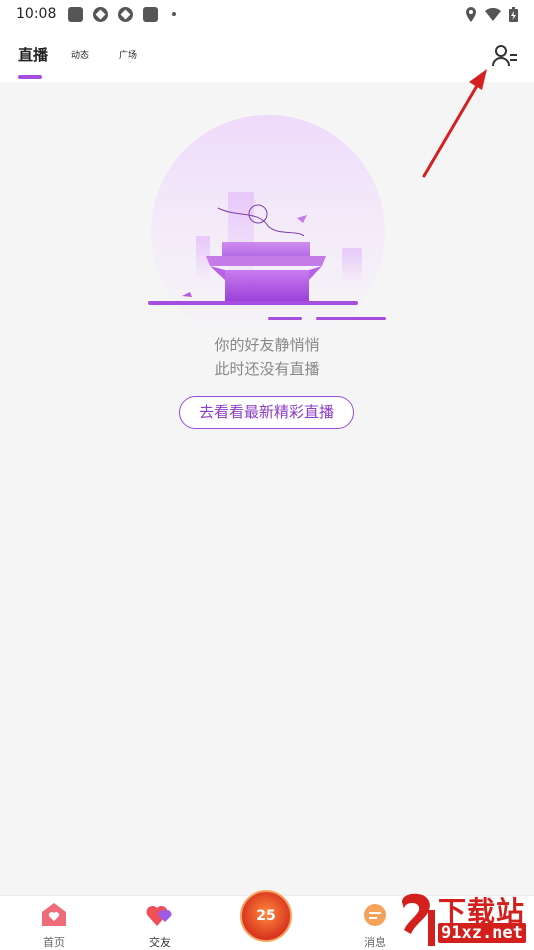  I want to click on nav-center-event-button: 25, so click(266, 916).